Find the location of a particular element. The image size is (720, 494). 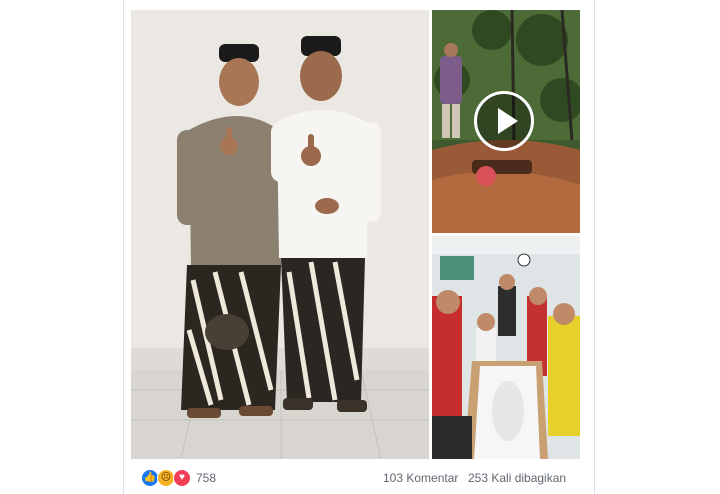

comments-link: 103 Komentar is located at coordinates (420, 478).